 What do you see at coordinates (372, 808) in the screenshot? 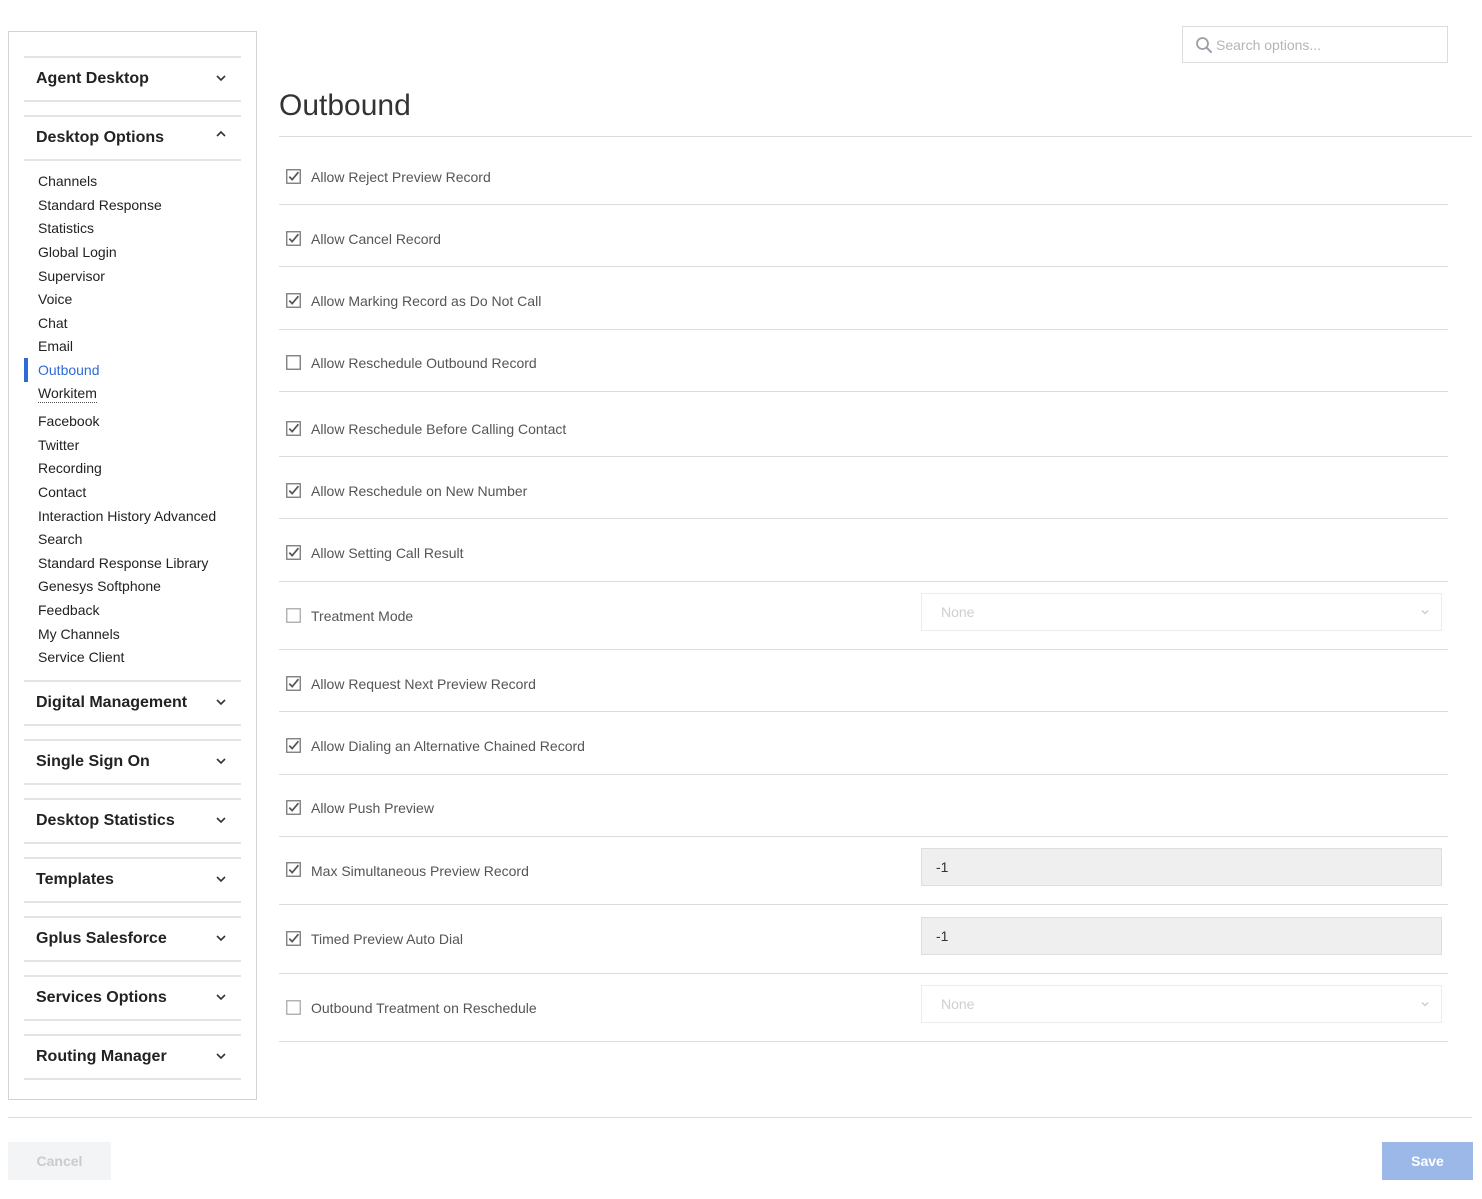
I see `option-label: Allow Push Preview` at bounding box center [372, 808].